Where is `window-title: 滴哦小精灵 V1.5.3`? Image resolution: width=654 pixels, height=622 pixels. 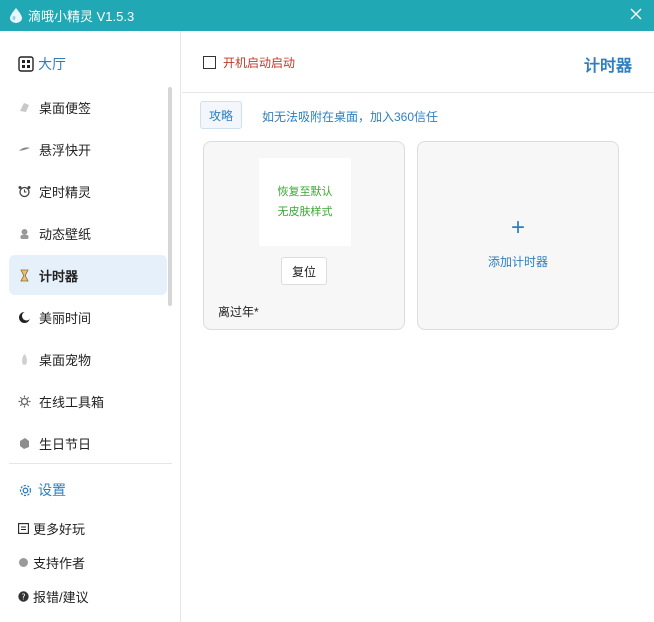 window-title: 滴哦小精灵 V1.5.3 is located at coordinates (81, 16).